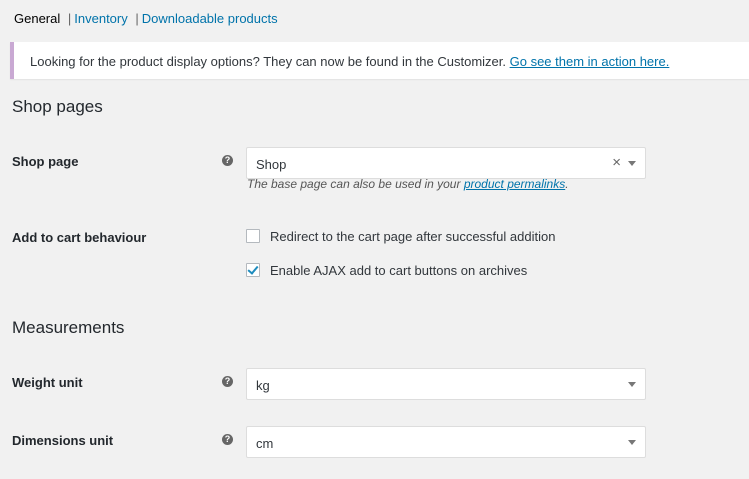  Describe the element at coordinates (79, 237) in the screenshot. I see `add-to-cart-label: Add to cart behaviour` at that location.